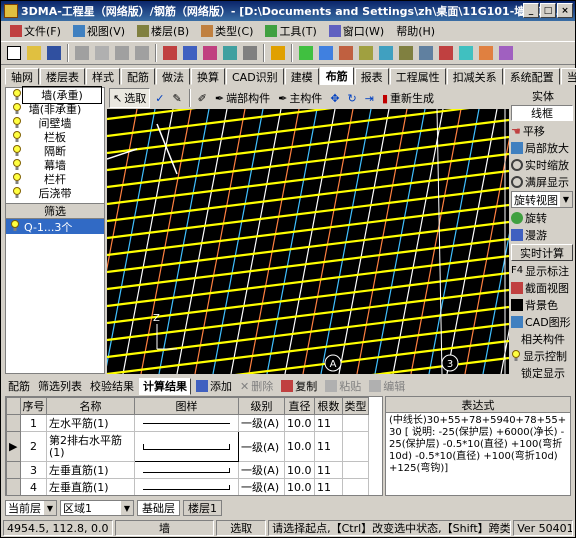 Image resolution: width=576 pixels, height=538 pixels. What do you see at coordinates (568, 76) in the screenshot?
I see `tab-more: 当i` at bounding box center [568, 76].